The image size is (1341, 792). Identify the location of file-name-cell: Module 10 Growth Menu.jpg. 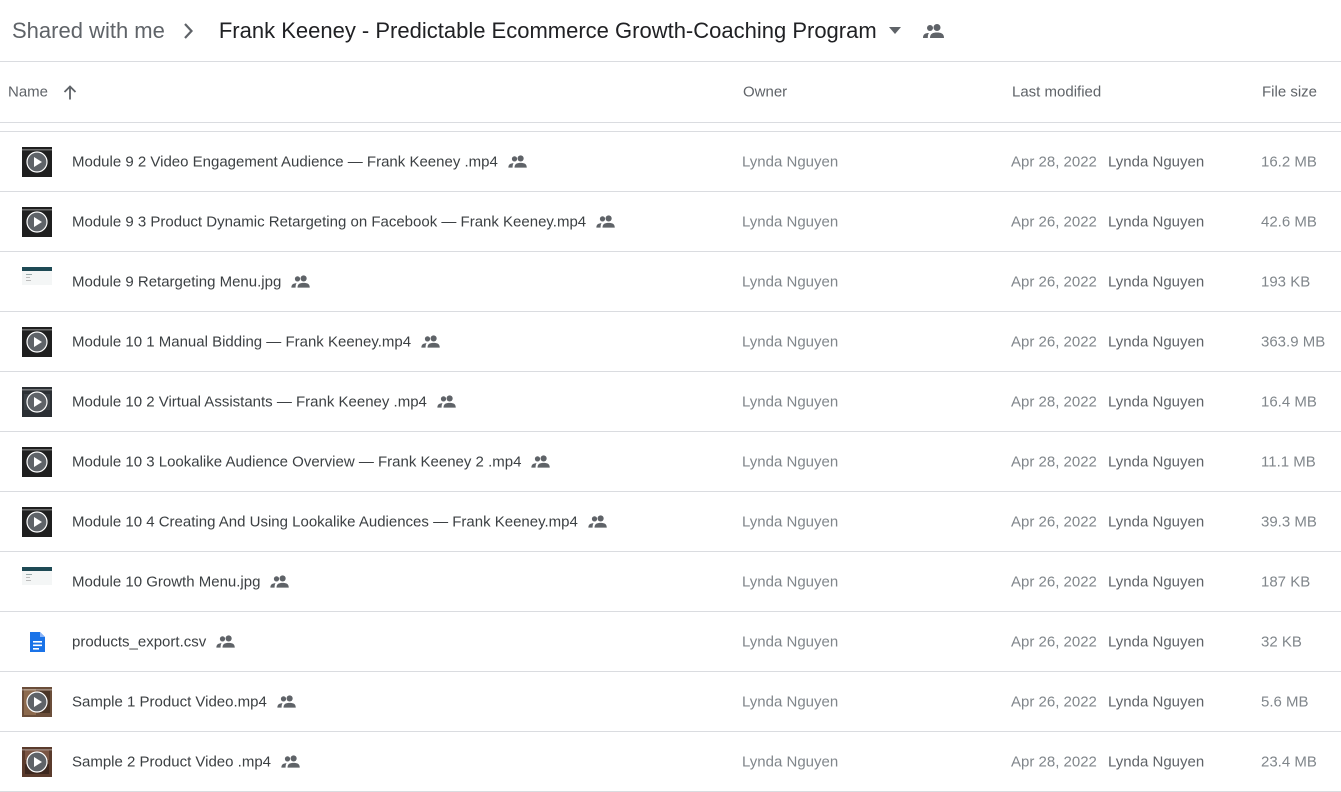
(181, 581).